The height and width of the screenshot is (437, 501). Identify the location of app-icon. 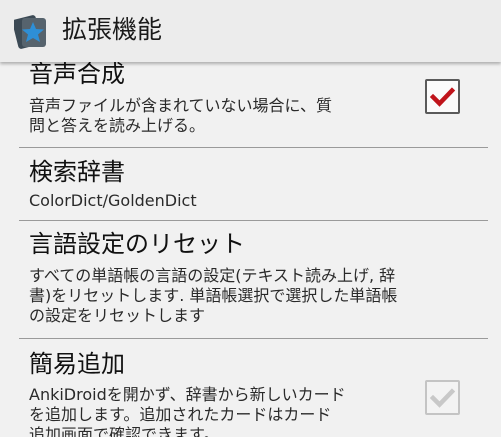
(30, 32).